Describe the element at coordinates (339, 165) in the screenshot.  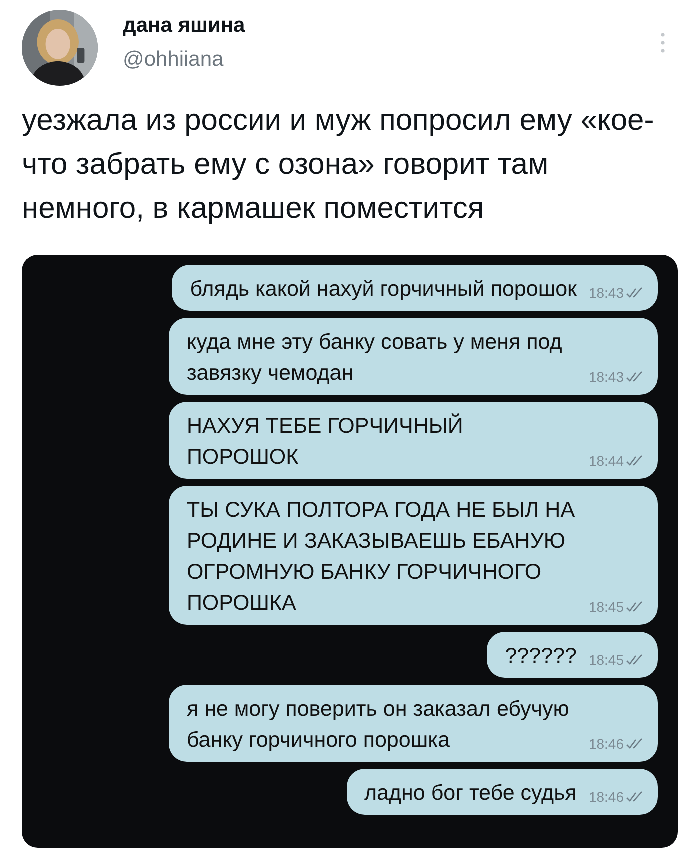
I see `tweet-text: уезжала из россии и муж попросил ему «кое-что забрать ему с озона» говорит там немного, в кармашек поместится` at that location.